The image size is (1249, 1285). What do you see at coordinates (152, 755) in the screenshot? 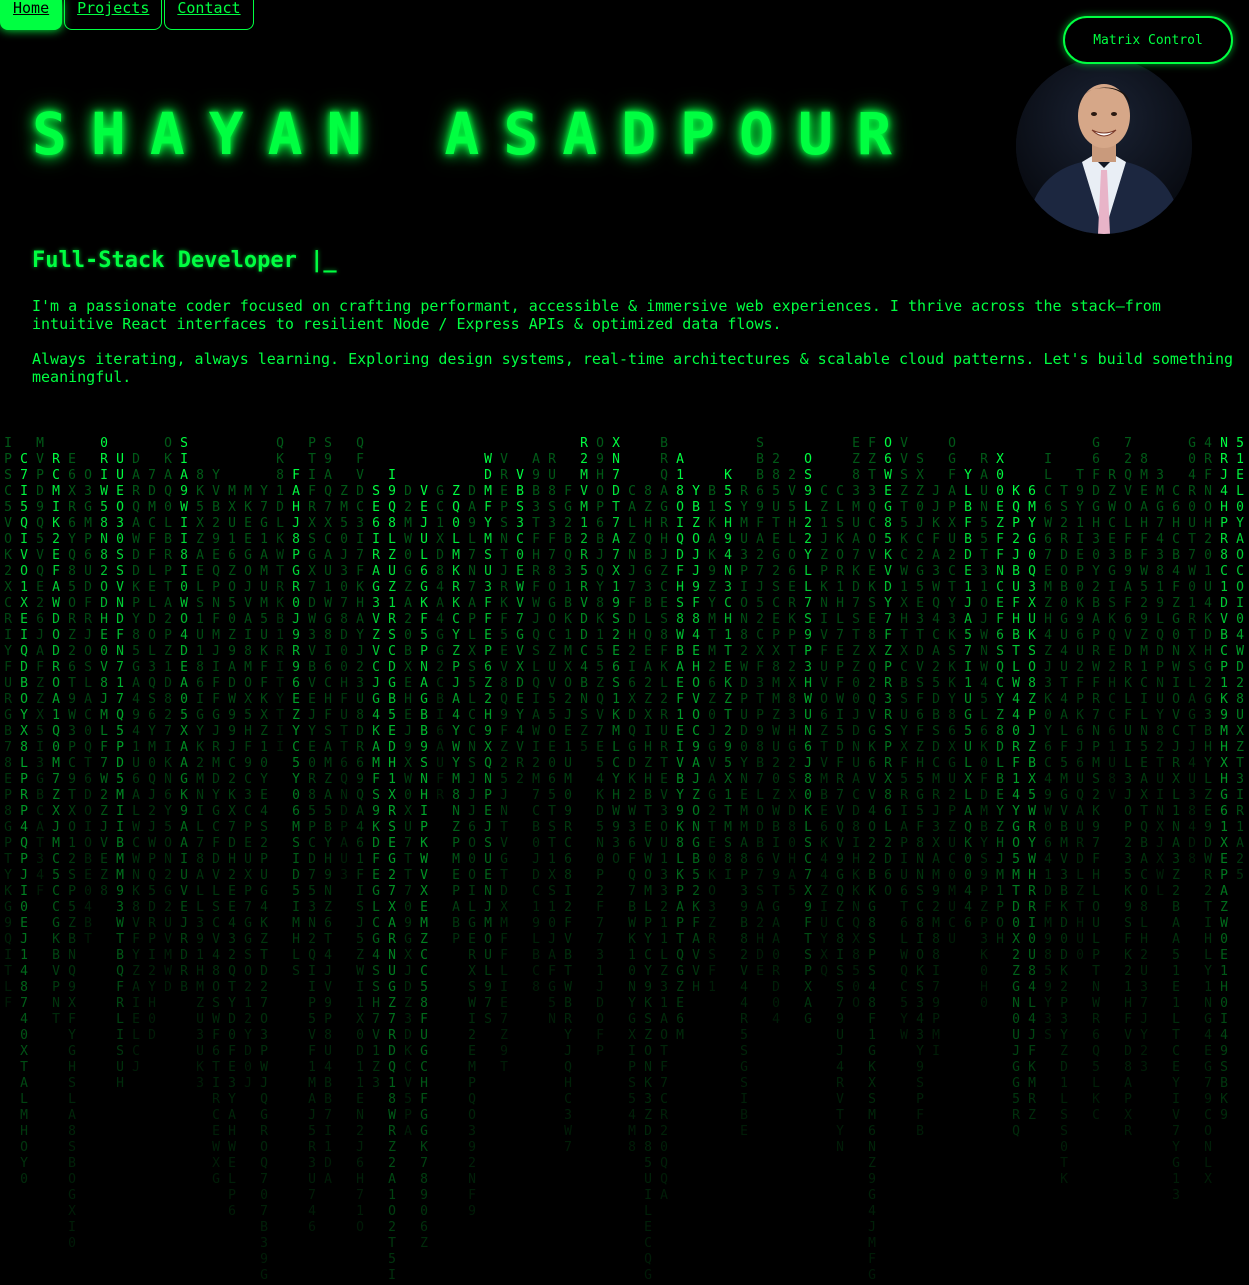
I see `rain-column: 7DMCFFLELDOL3QS6YM0QJ2JWPQ5DRPI2YH0D` at bounding box center [152, 755].